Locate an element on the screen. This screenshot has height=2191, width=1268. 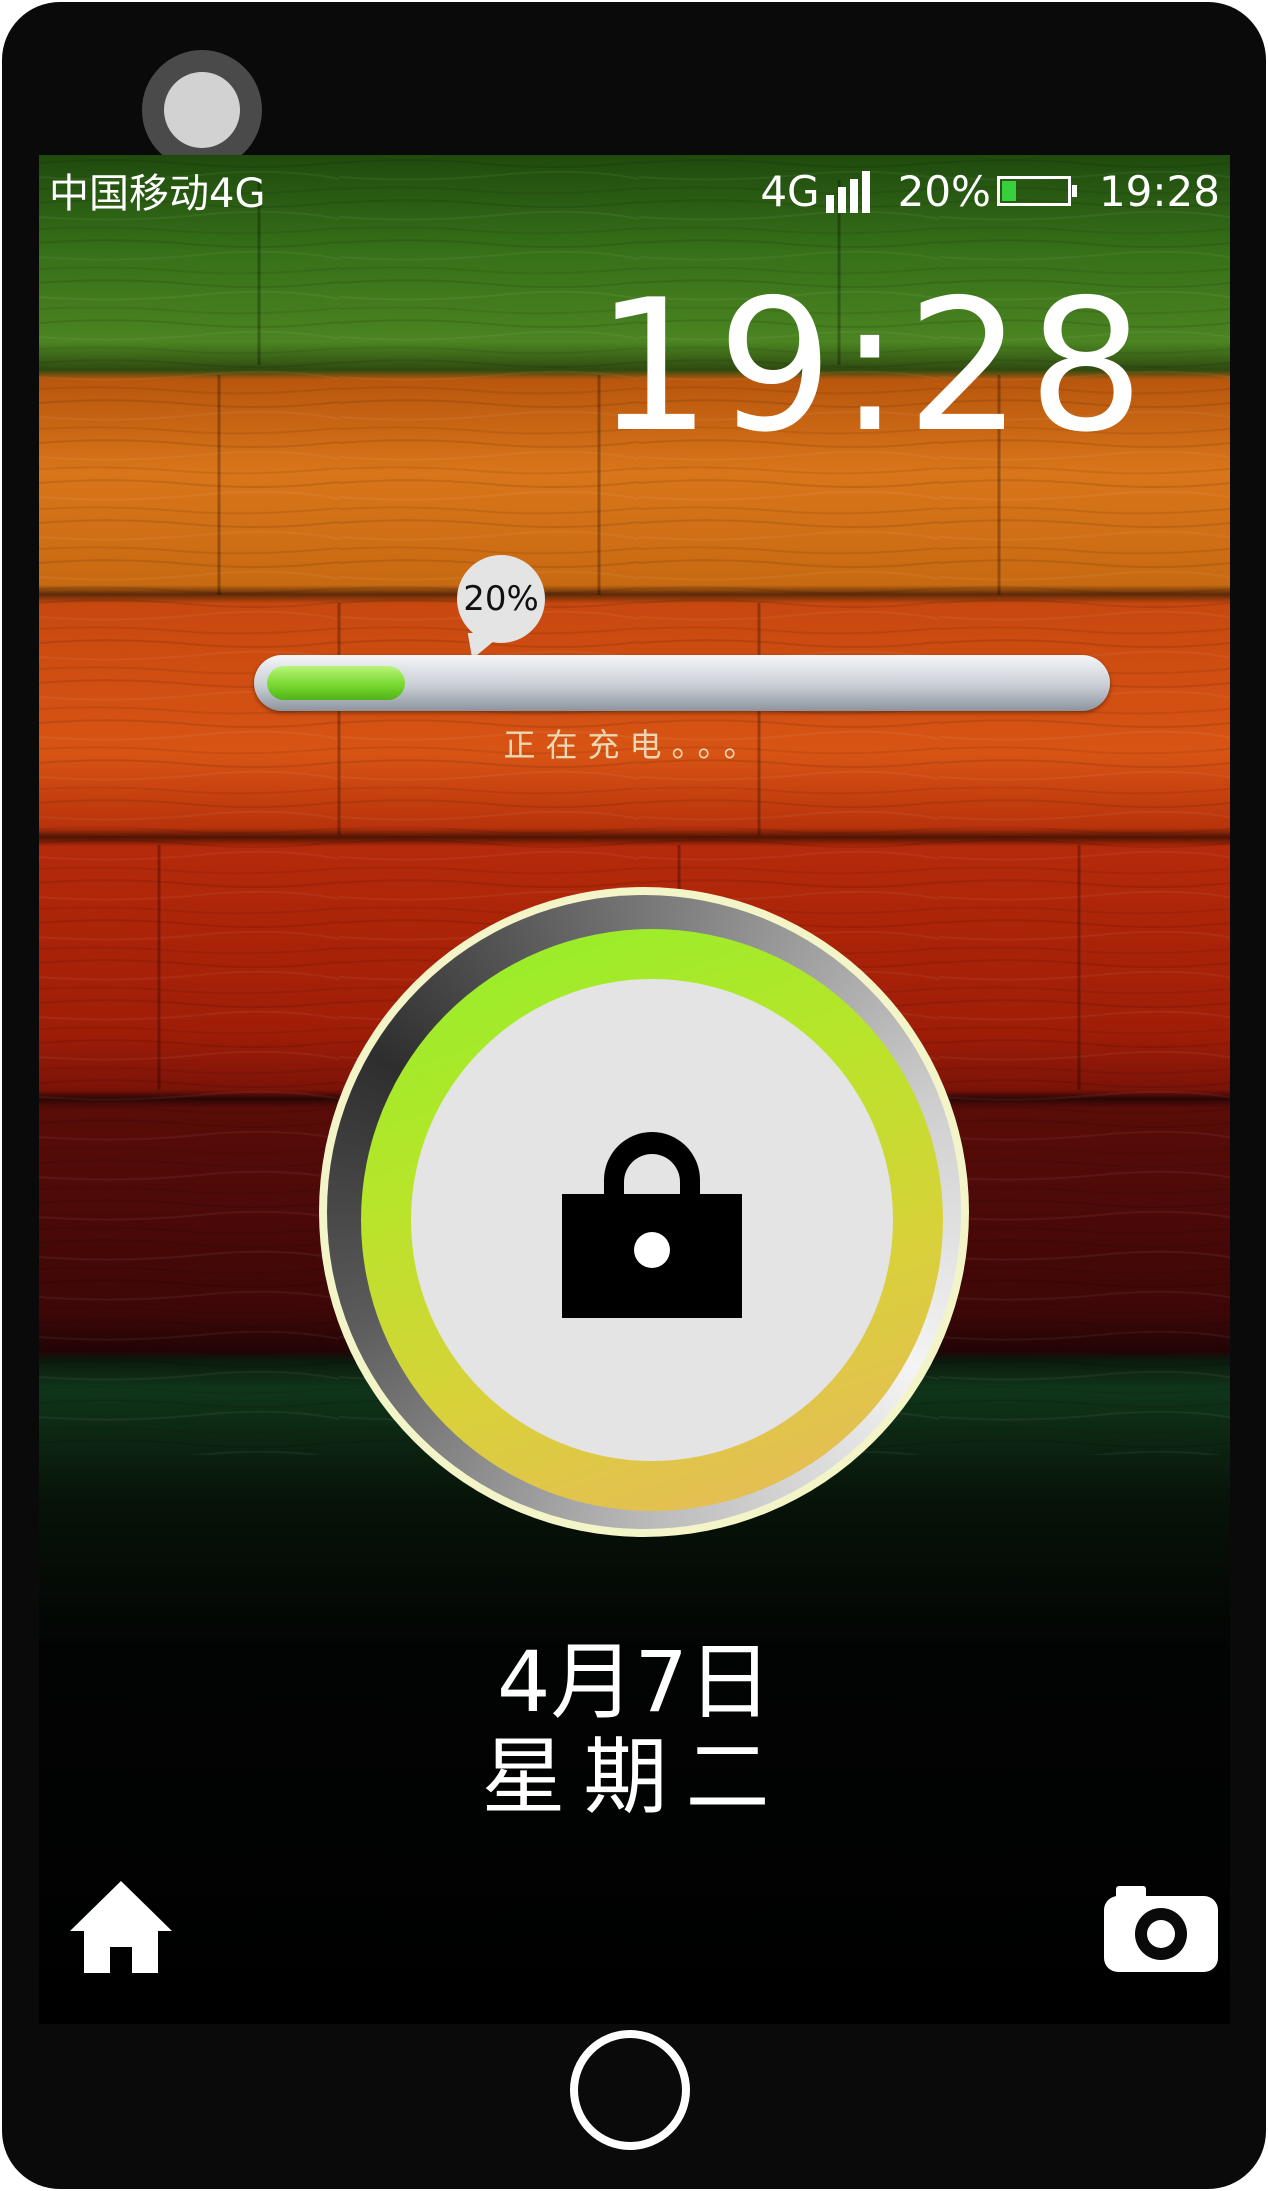
charge-progress-bar is located at coordinates (682, 683).